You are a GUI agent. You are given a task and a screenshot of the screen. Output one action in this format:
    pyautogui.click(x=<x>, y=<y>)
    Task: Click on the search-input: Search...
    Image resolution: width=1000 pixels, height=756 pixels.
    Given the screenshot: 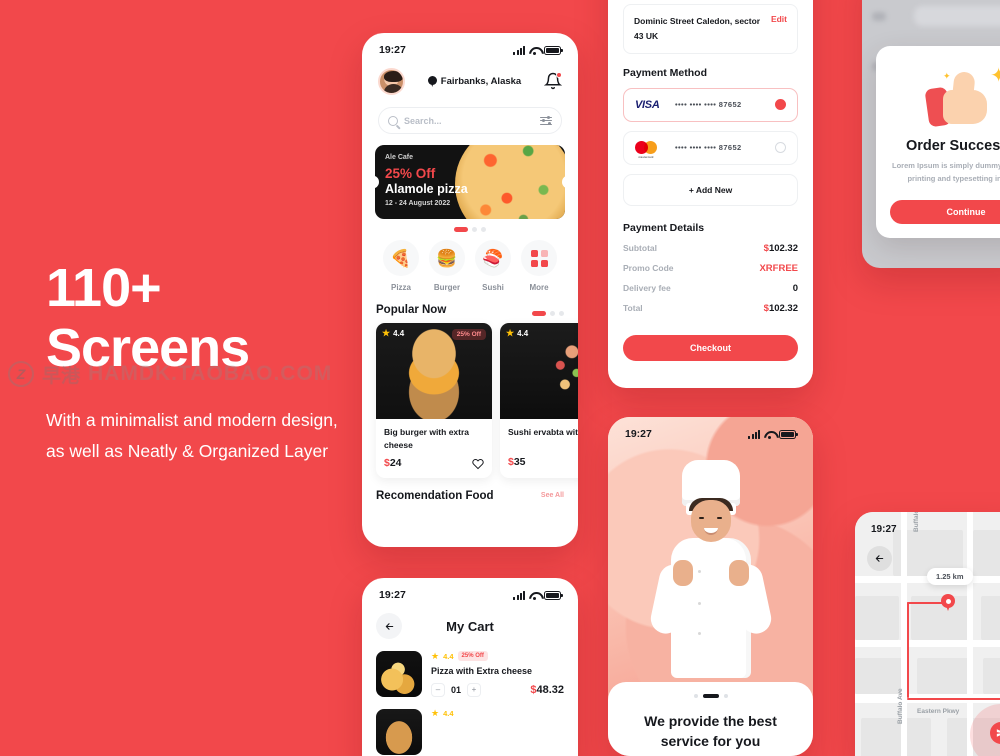 What is the action you would take?
    pyautogui.click(x=469, y=121)
    